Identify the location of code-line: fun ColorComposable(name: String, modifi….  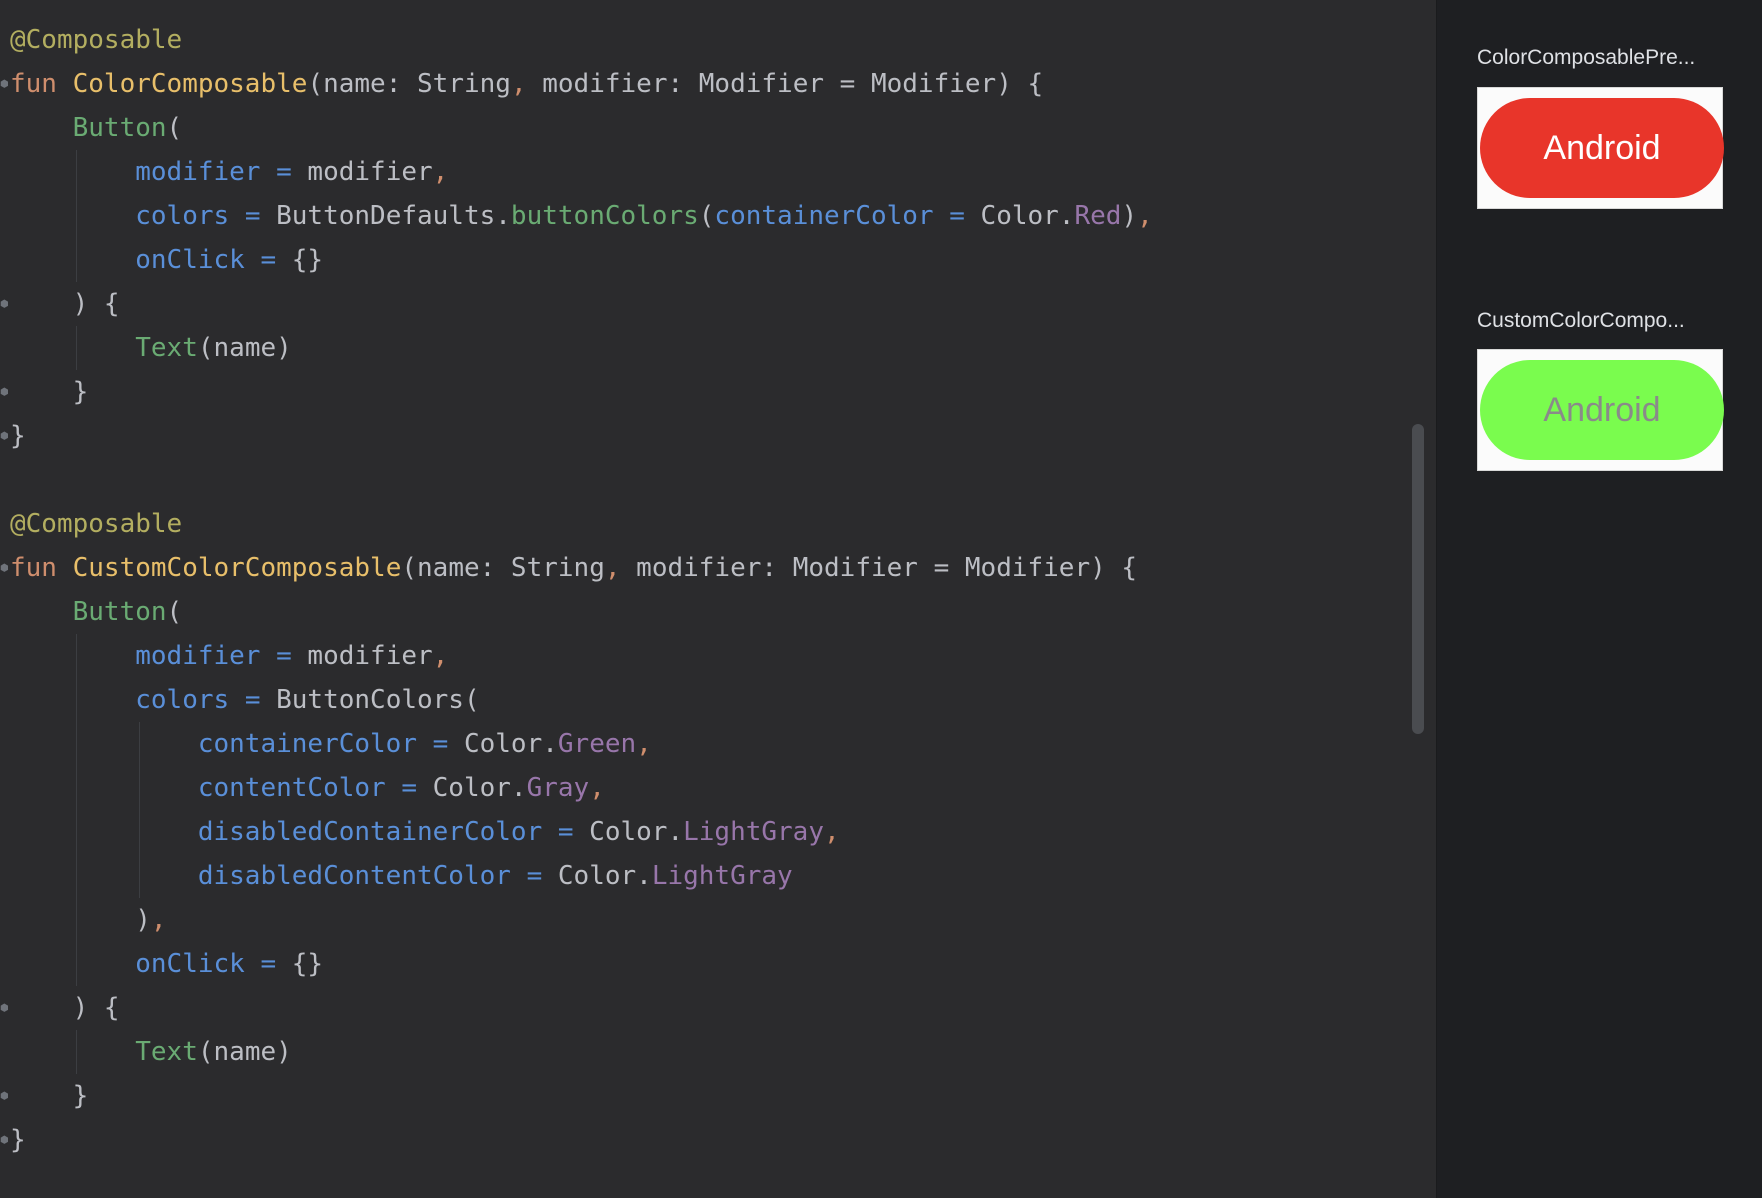
(581, 84).